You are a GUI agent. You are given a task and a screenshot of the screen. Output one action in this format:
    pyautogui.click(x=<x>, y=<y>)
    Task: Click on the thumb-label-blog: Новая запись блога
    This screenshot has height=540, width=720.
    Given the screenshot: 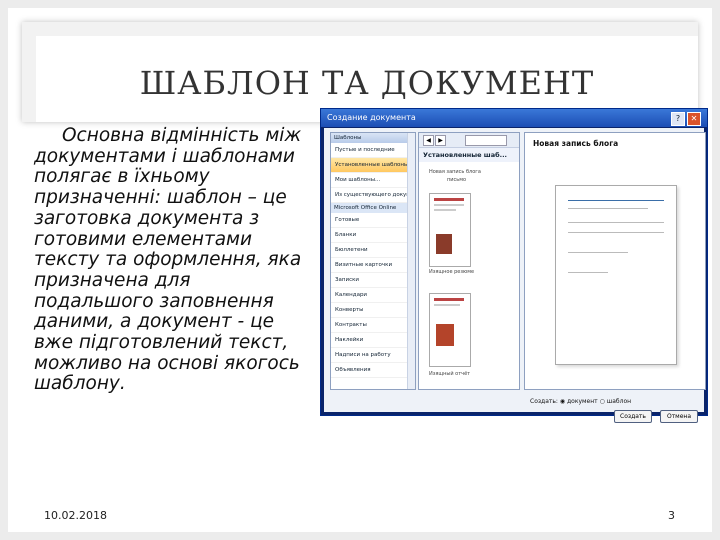 What is the action you would take?
    pyautogui.click(x=455, y=172)
    